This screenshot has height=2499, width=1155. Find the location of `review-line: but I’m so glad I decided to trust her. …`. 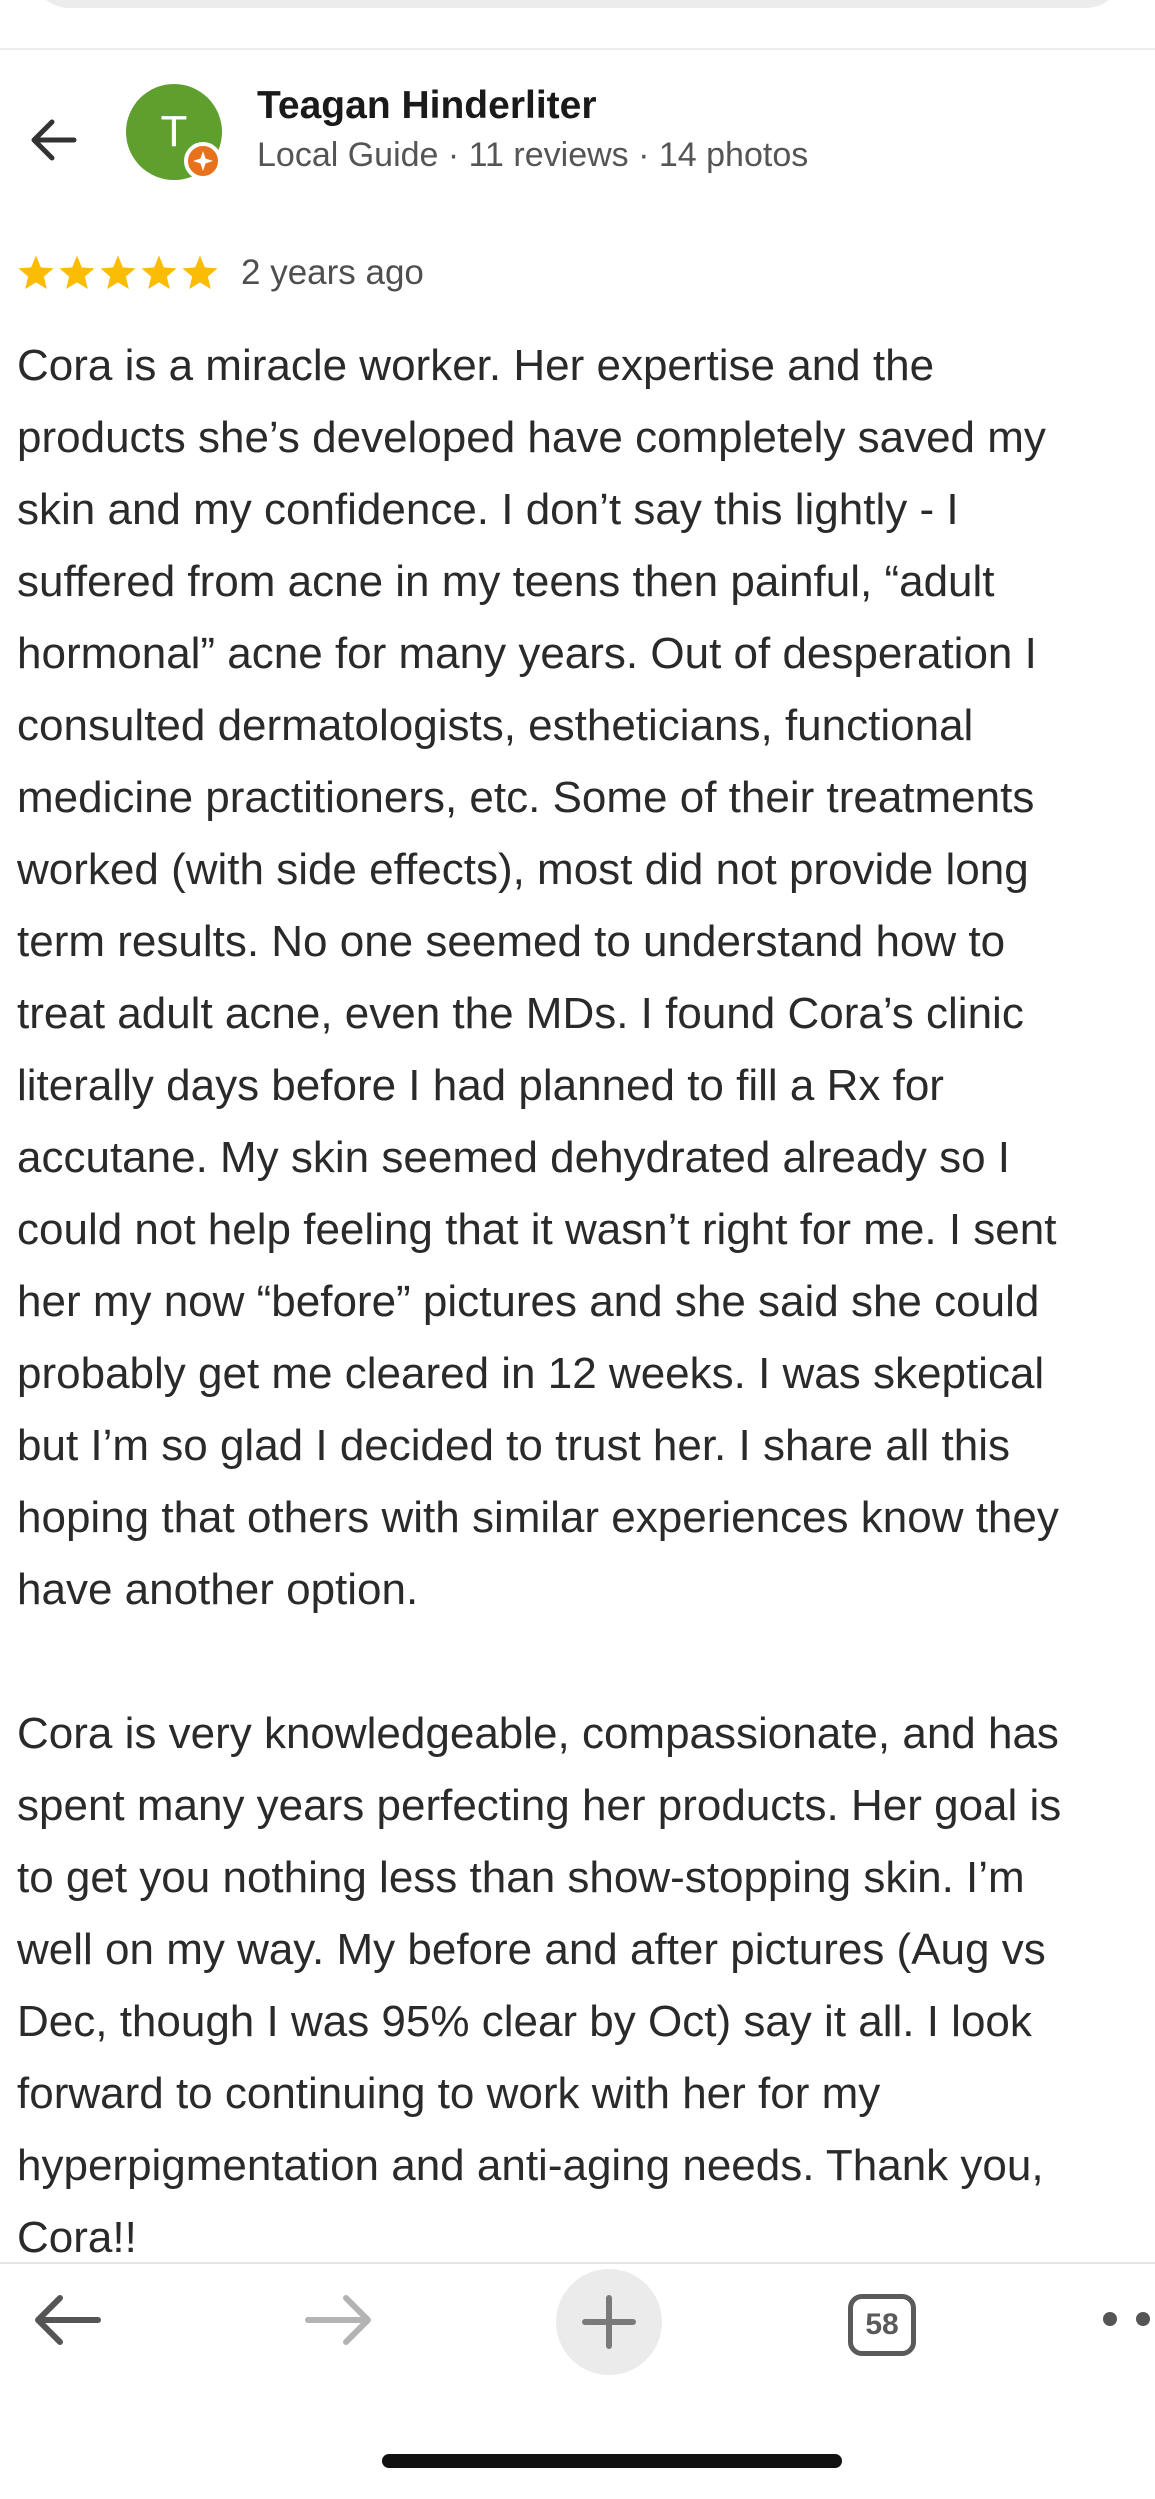

review-line: but I’m so glad I decided to trust her. … is located at coordinates (513, 1445).